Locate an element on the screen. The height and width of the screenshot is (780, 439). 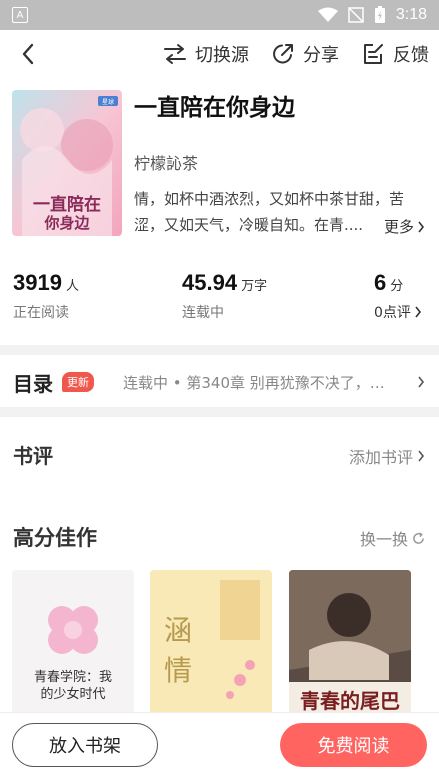
reviews-title: 书评 is located at coordinates (33, 456).